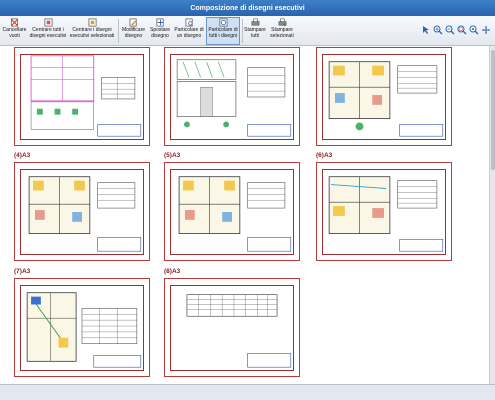 This screenshot has width=495, height=400. Describe the element at coordinates (438, 30) in the screenshot. I see `zoom-in-icon` at that location.